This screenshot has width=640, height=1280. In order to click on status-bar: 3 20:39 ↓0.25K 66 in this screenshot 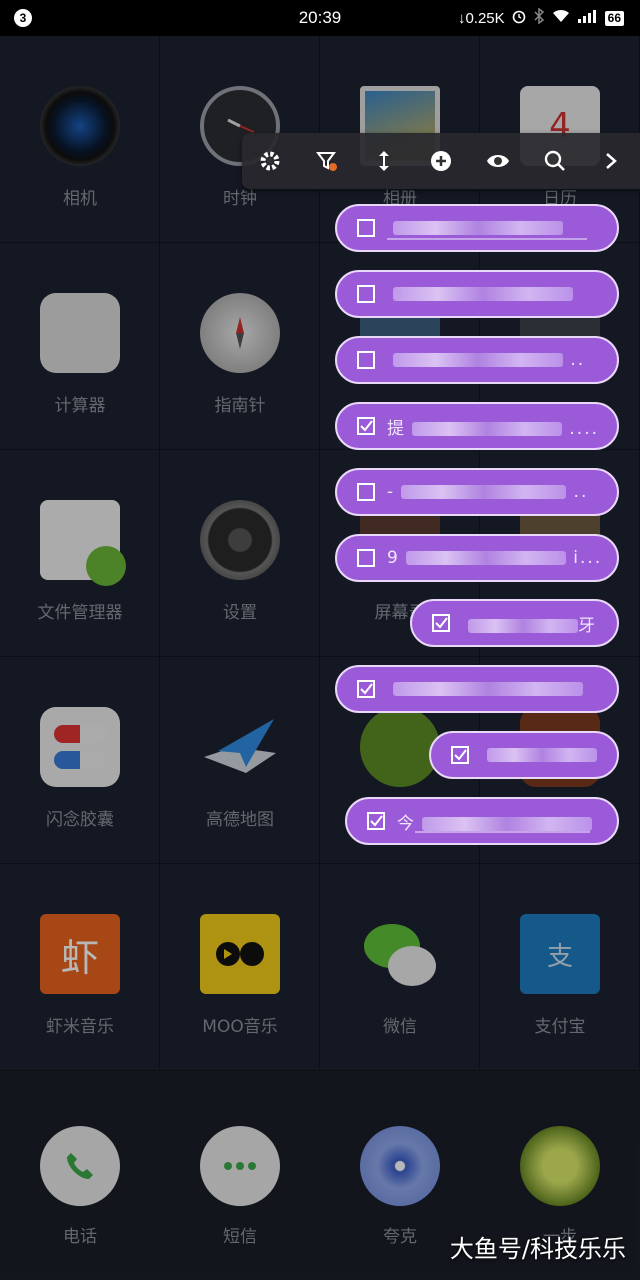, I will do `click(320, 18)`.